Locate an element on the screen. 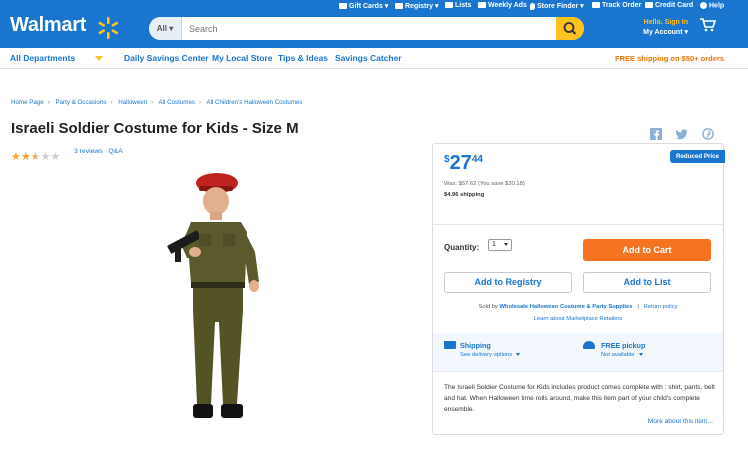  gift-cards-link: Gift Cards ▾ is located at coordinates (363, 6).